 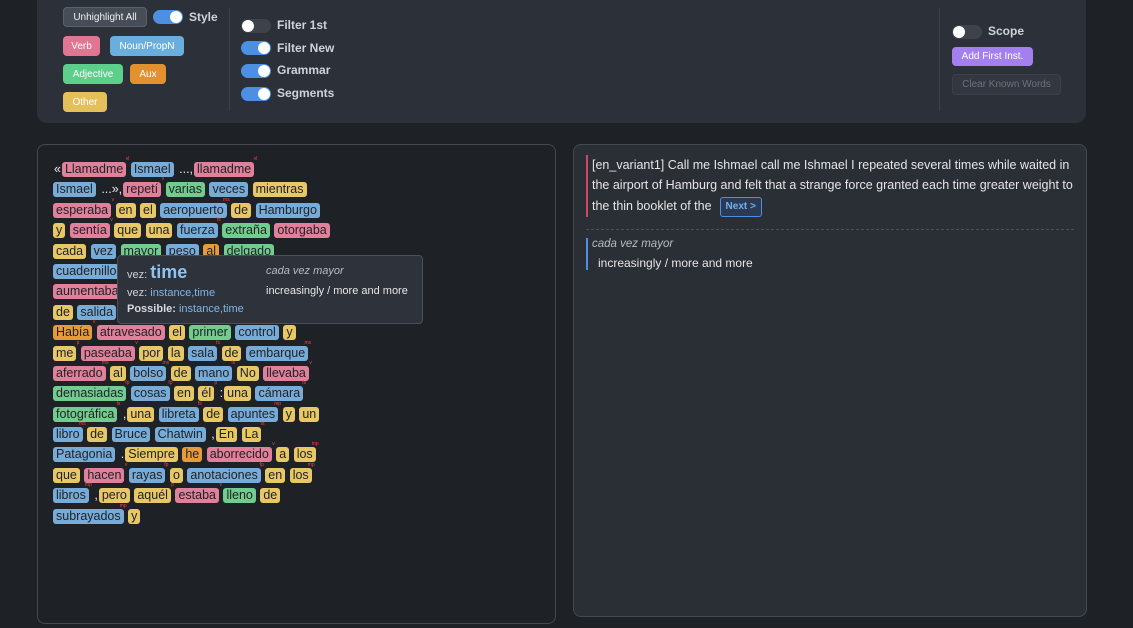 I want to click on scope-toggle, so click(x=967, y=32).